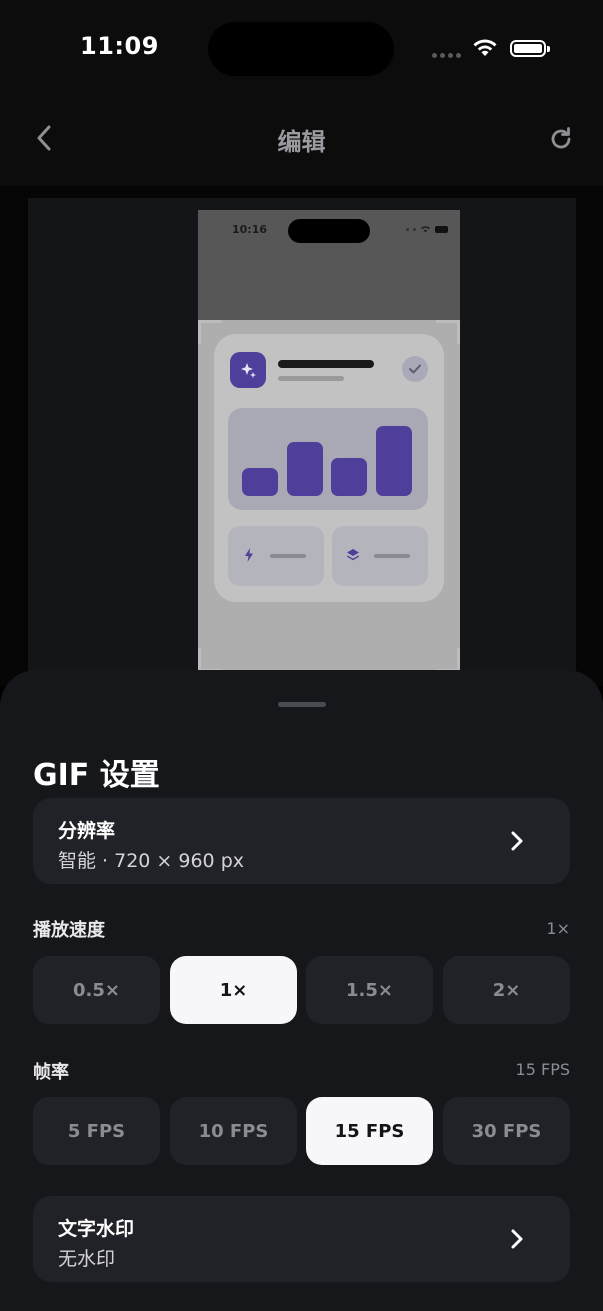  I want to click on preview-phone-time: 10:16, so click(250, 229).